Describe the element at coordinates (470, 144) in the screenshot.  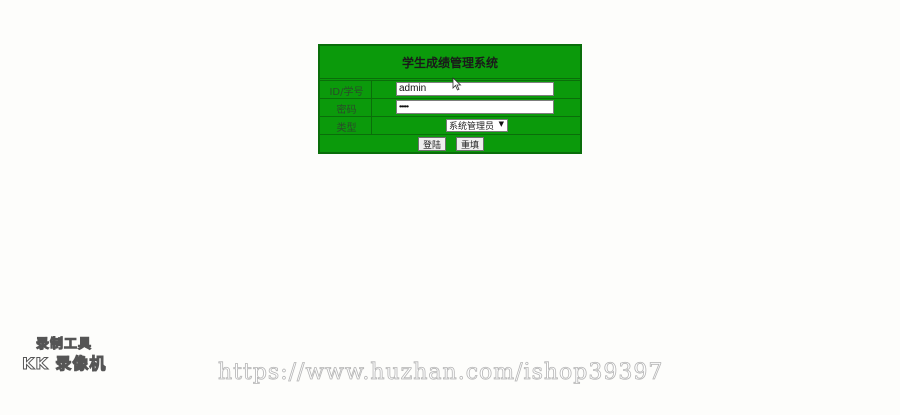
I see `reset-button: 重填` at that location.